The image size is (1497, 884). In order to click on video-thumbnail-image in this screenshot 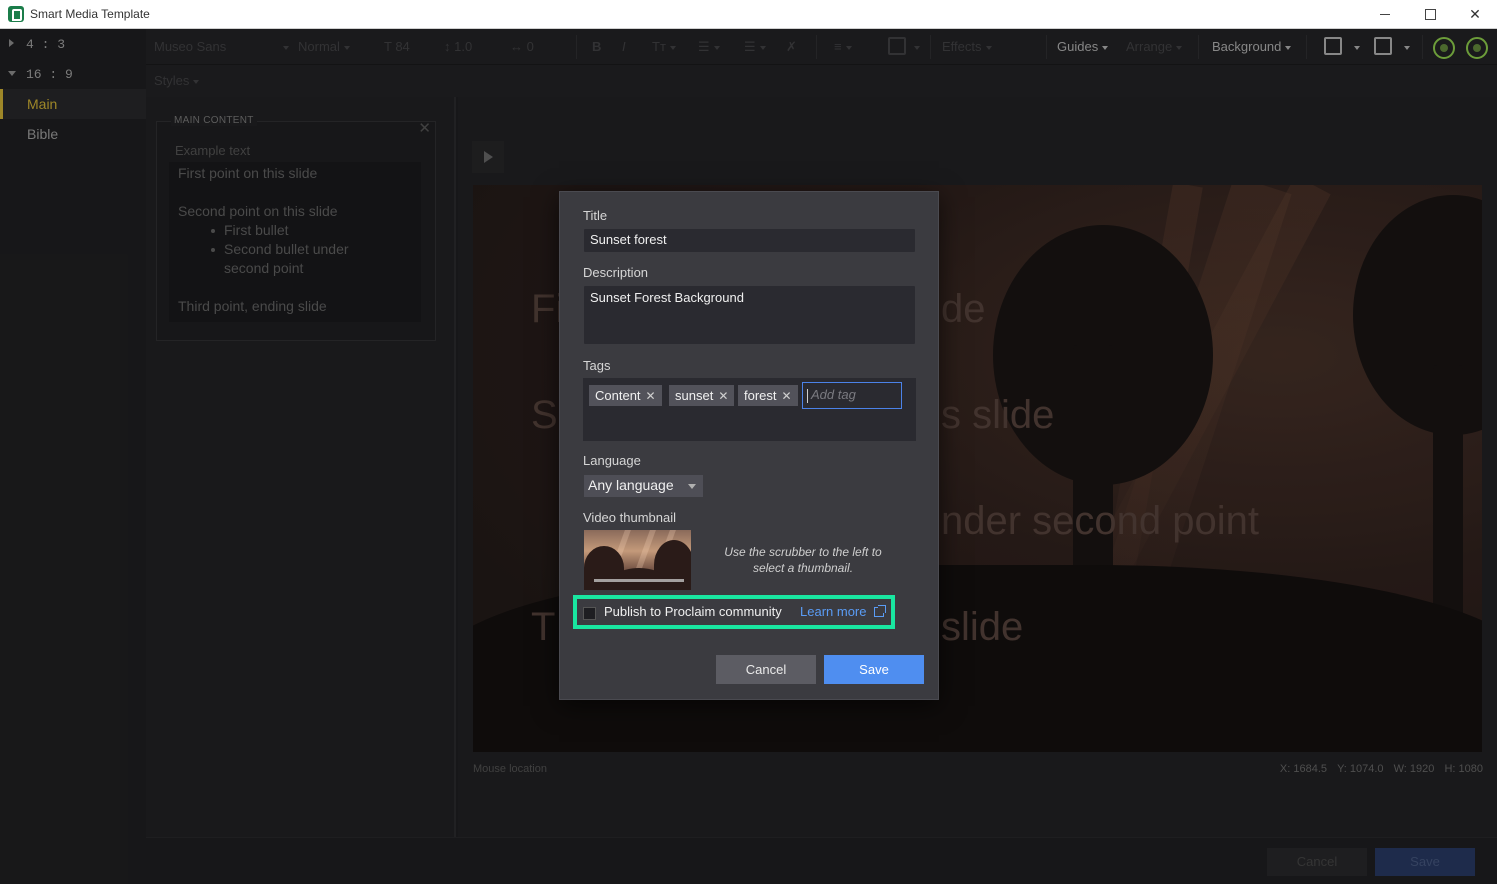, I will do `click(637, 560)`.